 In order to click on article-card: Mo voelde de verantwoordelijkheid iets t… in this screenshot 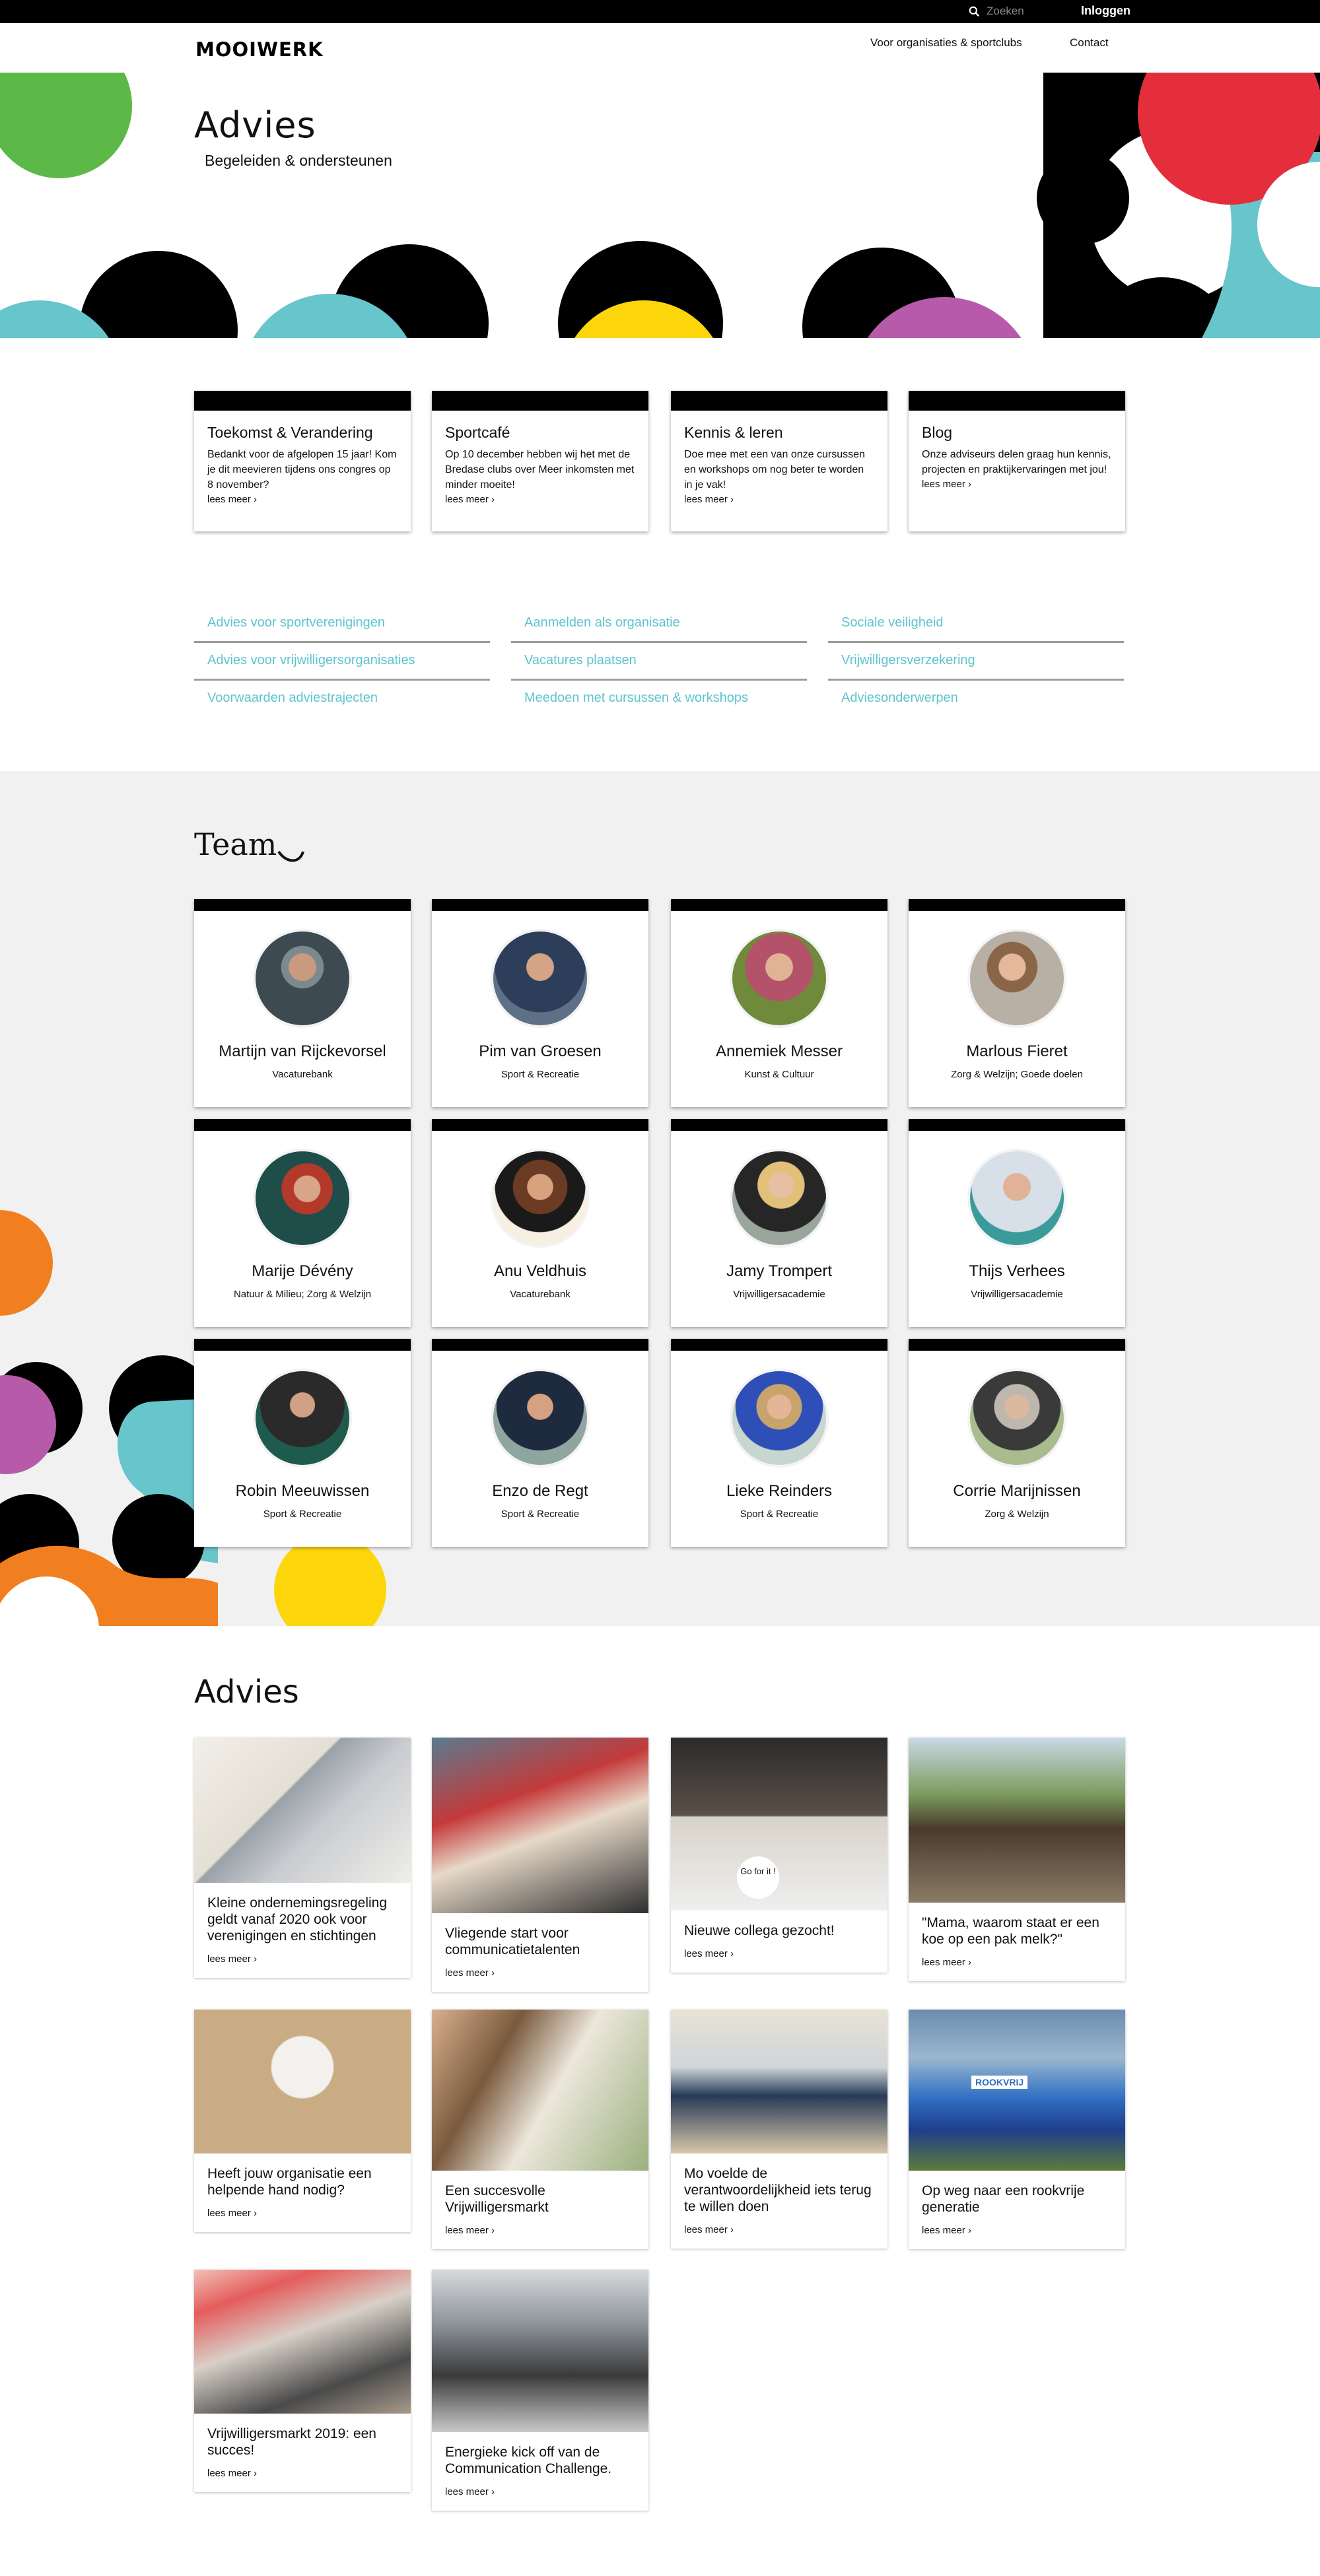, I will do `click(779, 2129)`.